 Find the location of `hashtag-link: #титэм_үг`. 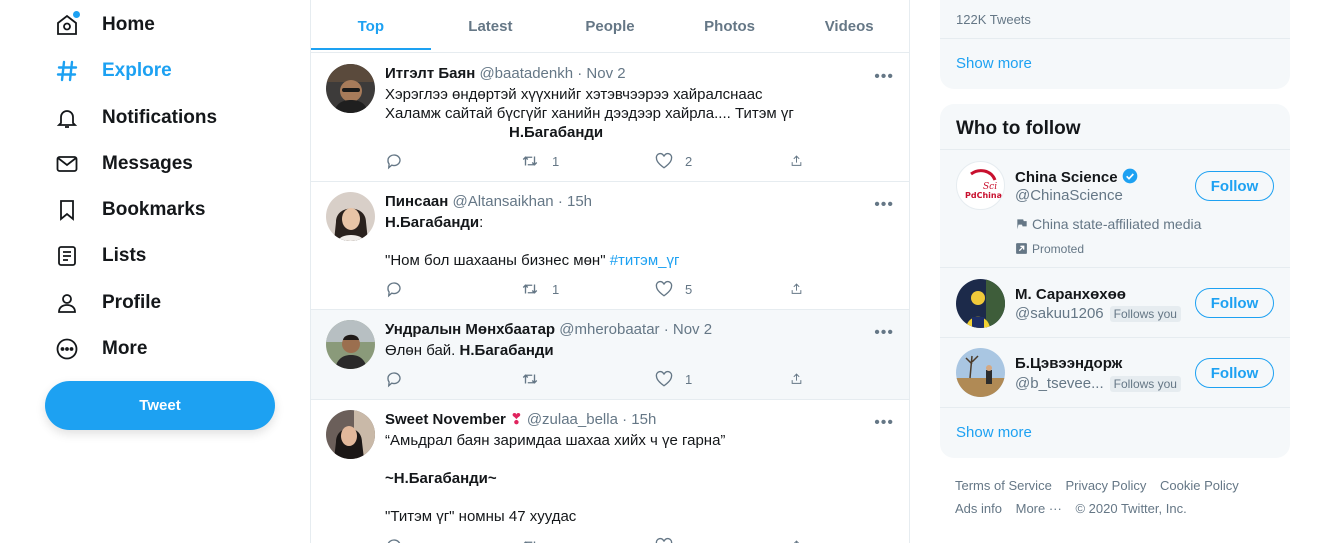

hashtag-link: #титэм_үг is located at coordinates (645, 260).